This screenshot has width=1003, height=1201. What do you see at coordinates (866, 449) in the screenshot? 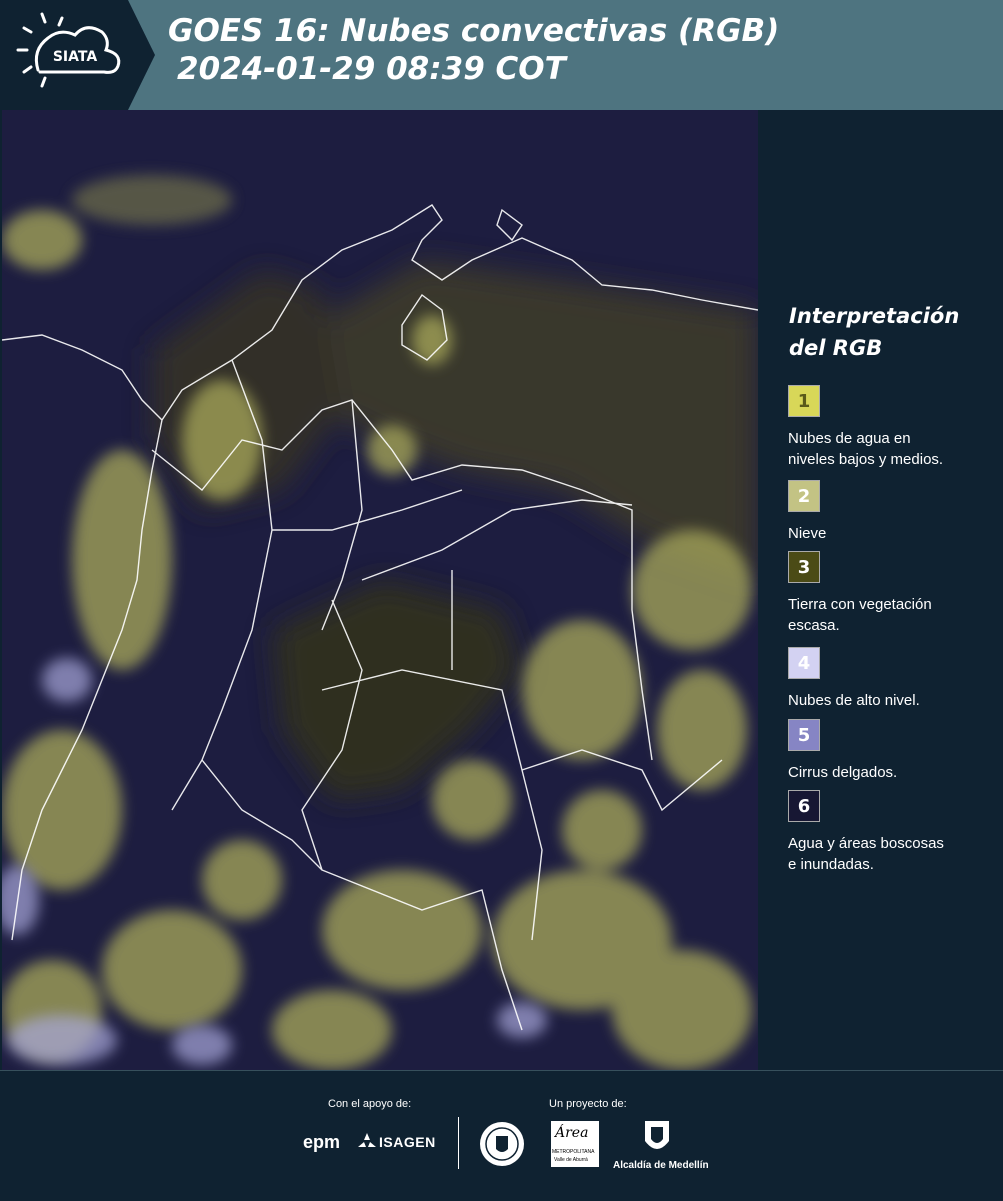
I see `legend-label: Nubes de agua en niveles bajos y medios.` at bounding box center [866, 449].